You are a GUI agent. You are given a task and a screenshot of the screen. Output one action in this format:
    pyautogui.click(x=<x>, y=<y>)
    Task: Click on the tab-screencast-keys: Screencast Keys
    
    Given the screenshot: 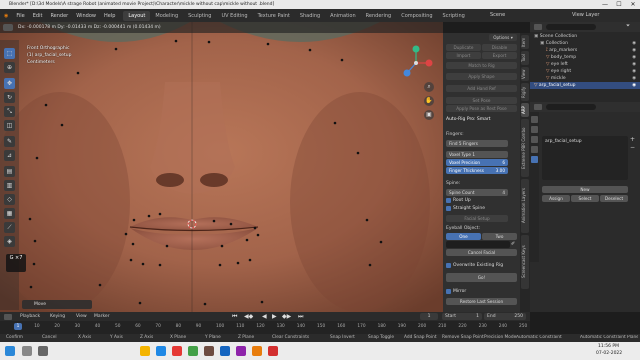 What is the action you would take?
    pyautogui.click(x=525, y=262)
    